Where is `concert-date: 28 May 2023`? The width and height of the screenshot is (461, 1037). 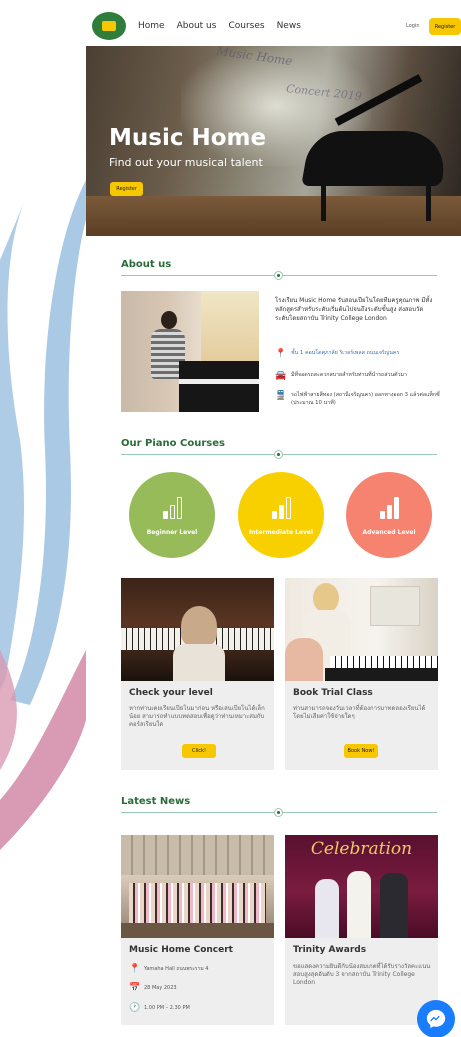 concert-date: 28 May 2023 is located at coordinates (160, 988).